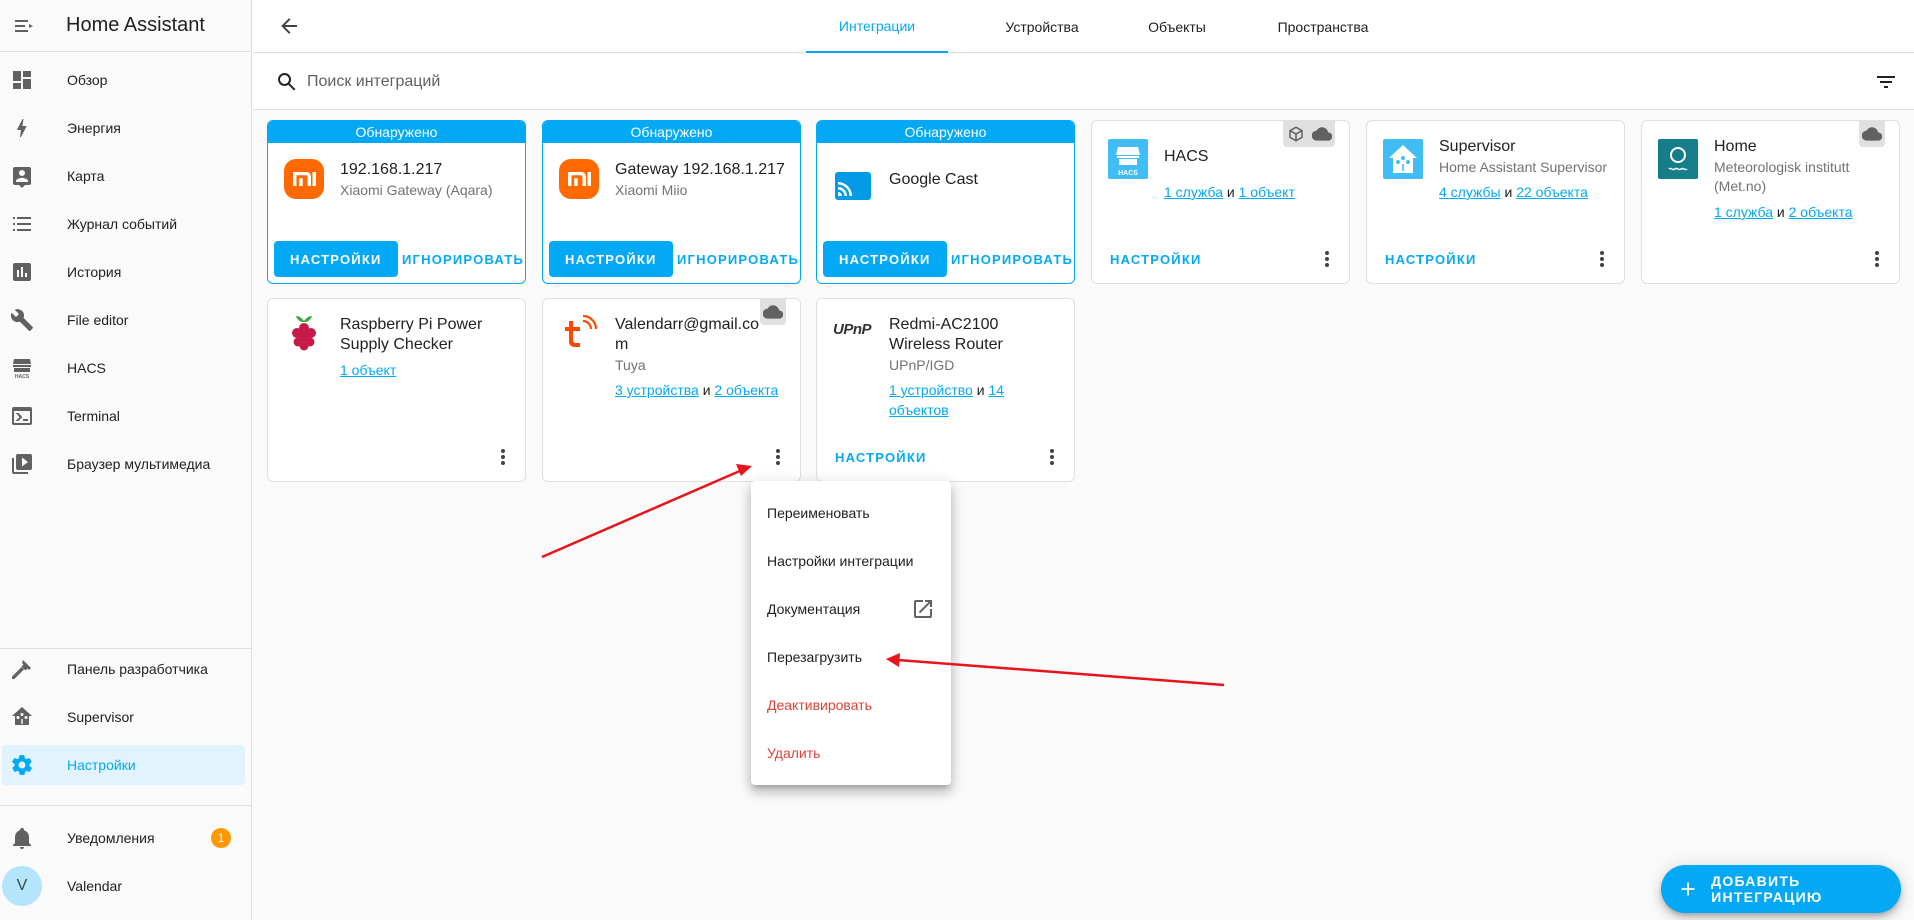 The image size is (1914, 920). I want to click on add-integration-button: ДОБАВИТЬ ИНТЕГРАЦИЮ, so click(1781, 889).